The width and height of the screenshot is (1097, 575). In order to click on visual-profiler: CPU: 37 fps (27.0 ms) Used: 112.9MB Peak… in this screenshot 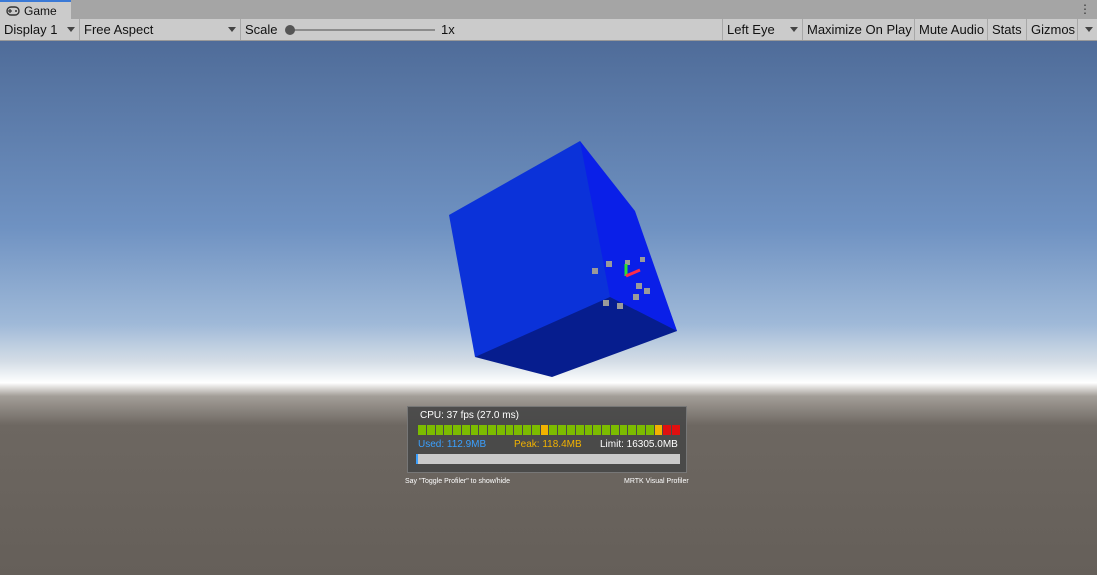, I will do `click(547, 439)`.